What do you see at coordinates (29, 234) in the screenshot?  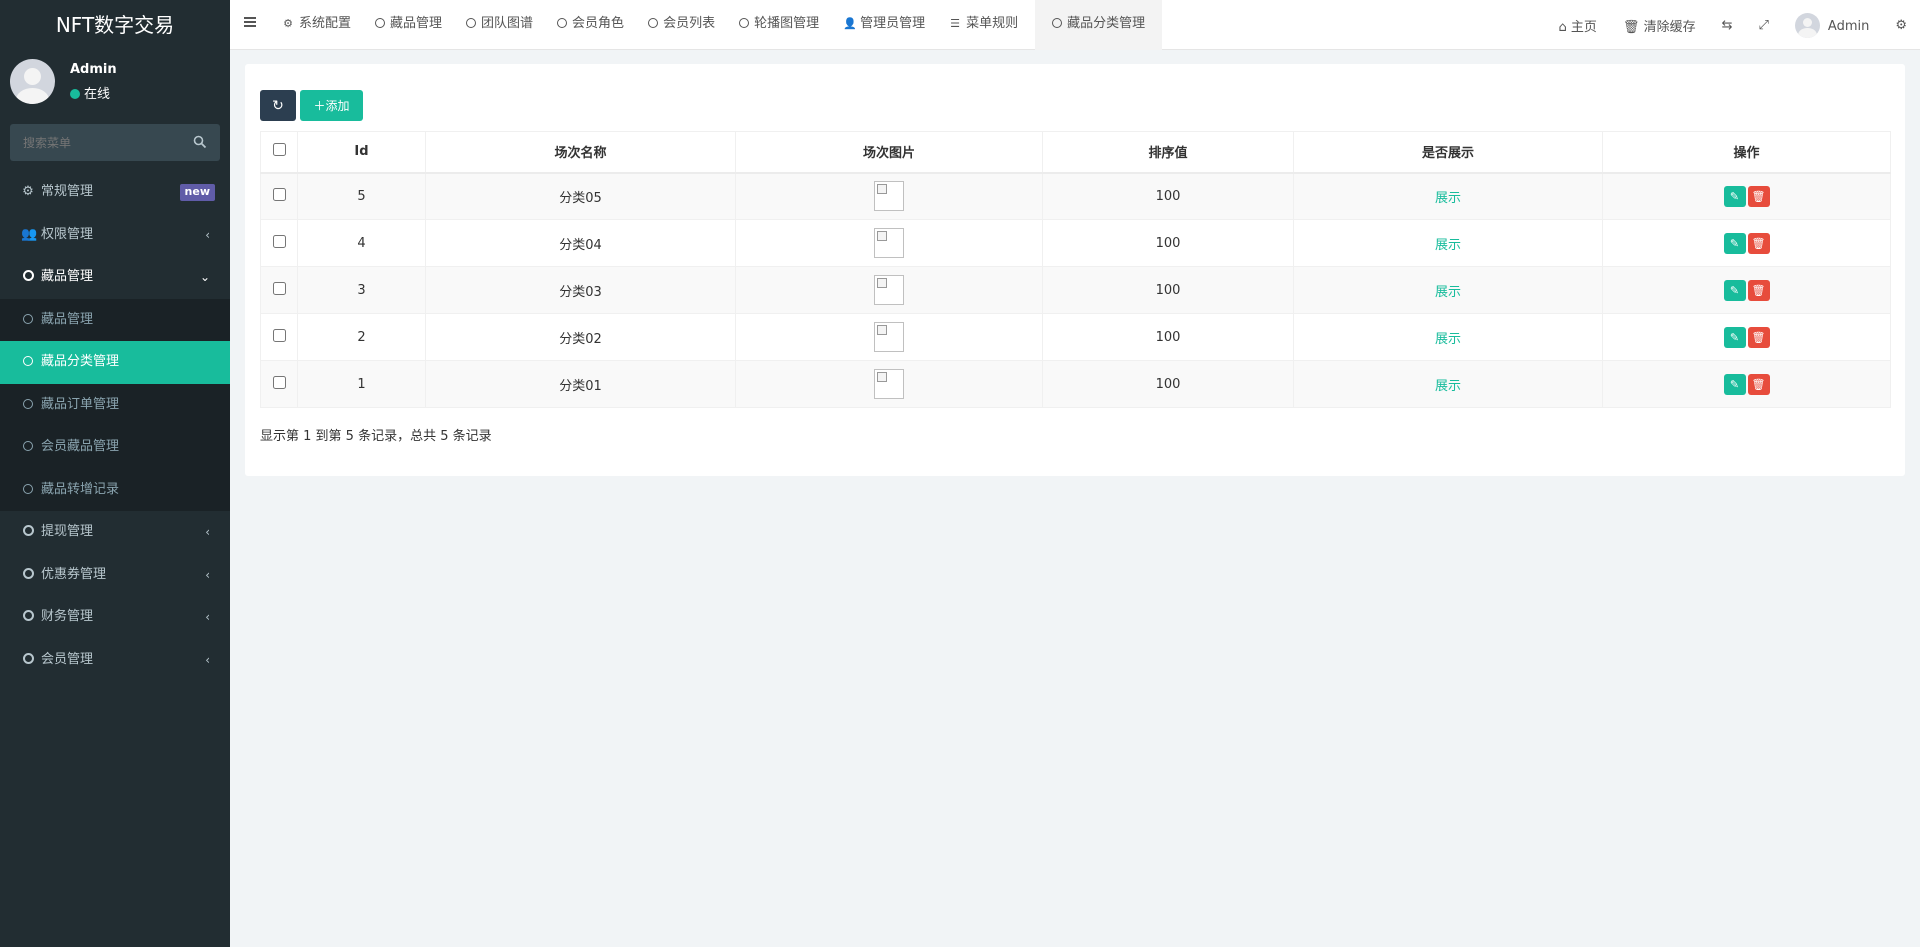 I see `users-icon: 👥` at bounding box center [29, 234].